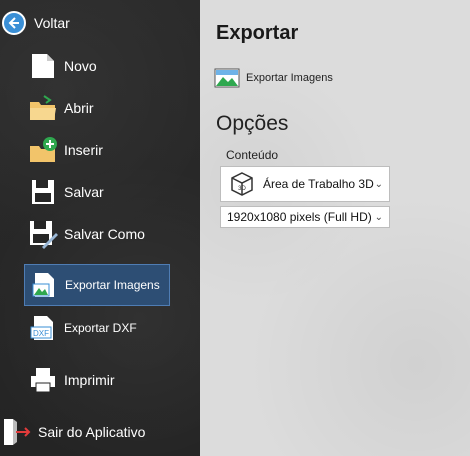 This screenshot has height=456, width=470. What do you see at coordinates (43, 150) in the screenshot?
I see `insert-folder-plus-icon` at bounding box center [43, 150].